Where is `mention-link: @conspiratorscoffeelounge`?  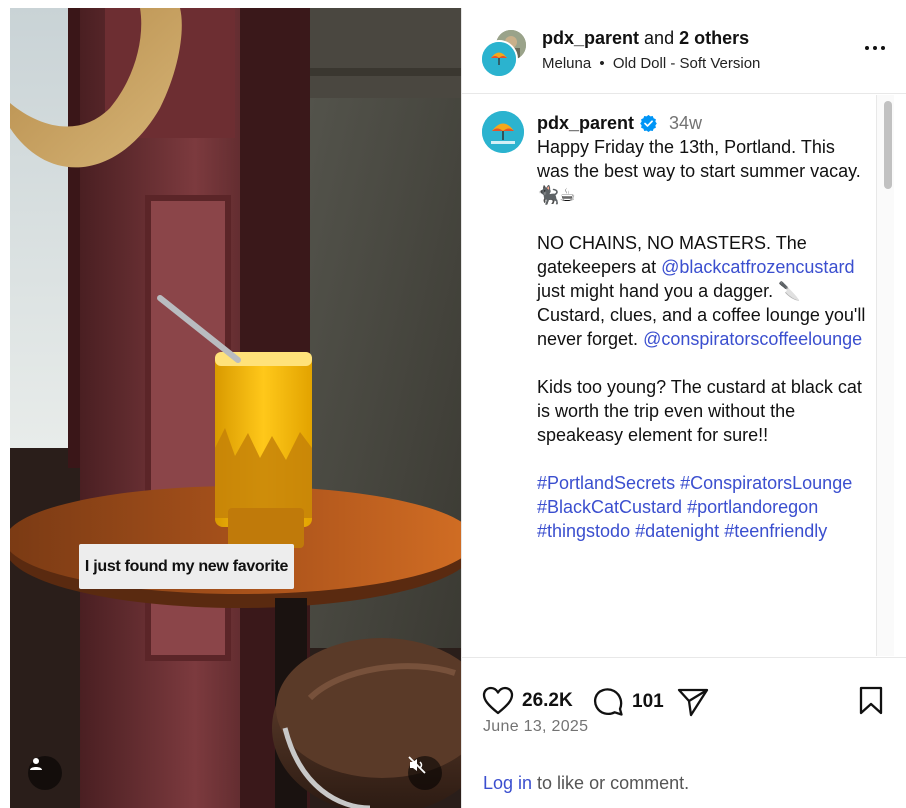
mention-link: @conspiratorscoffeelounge is located at coordinates (752, 339).